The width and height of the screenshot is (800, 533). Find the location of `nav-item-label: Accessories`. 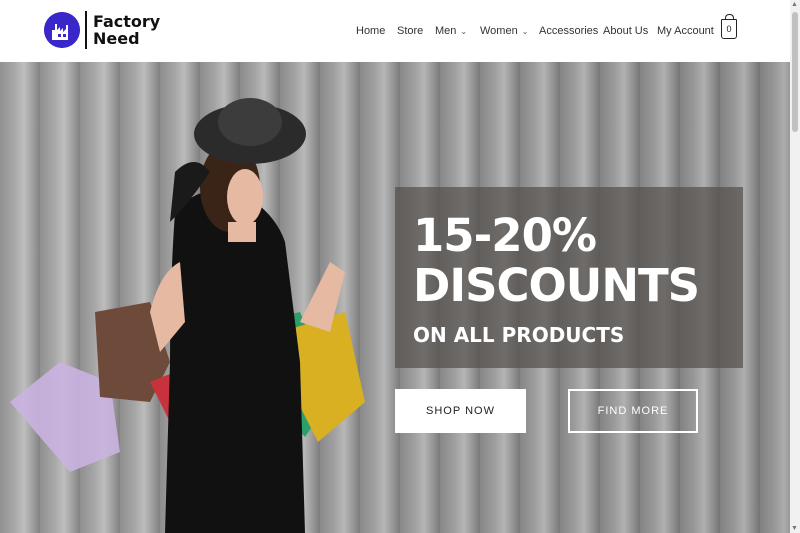

nav-item-label: Accessories is located at coordinates (569, 31).